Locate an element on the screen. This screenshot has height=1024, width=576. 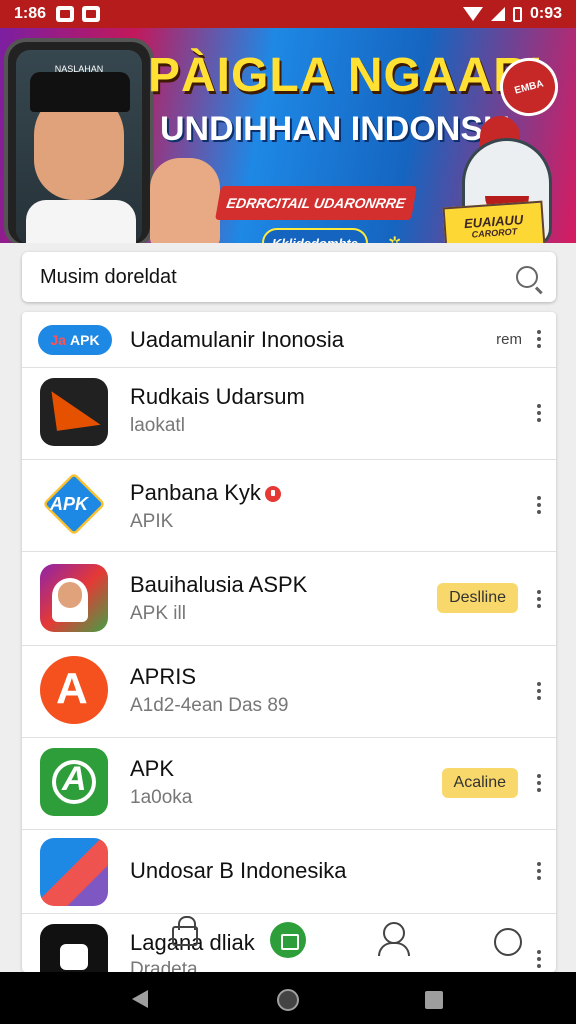
banner-phone-image: NASLAHAN is located at coordinates (79, 140).